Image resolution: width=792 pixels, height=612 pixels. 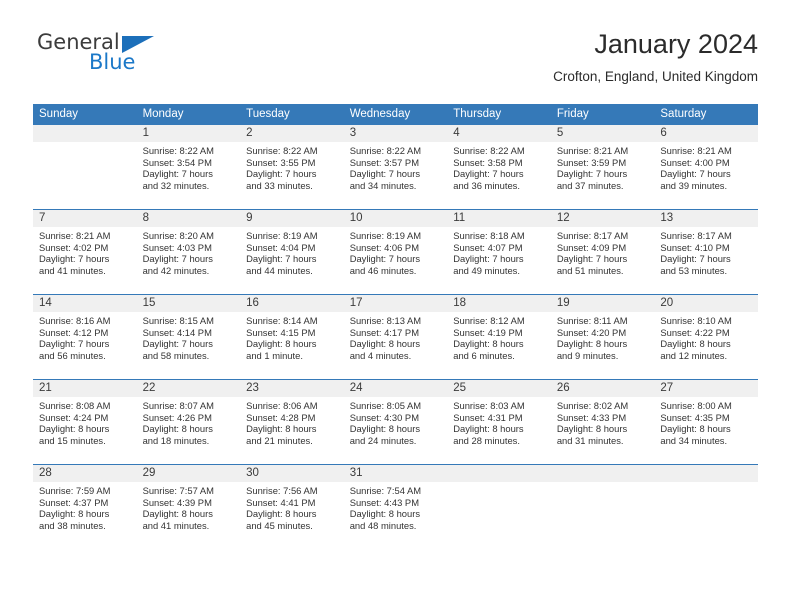 I want to click on calendar-day-cell, so click(x=85, y=167).